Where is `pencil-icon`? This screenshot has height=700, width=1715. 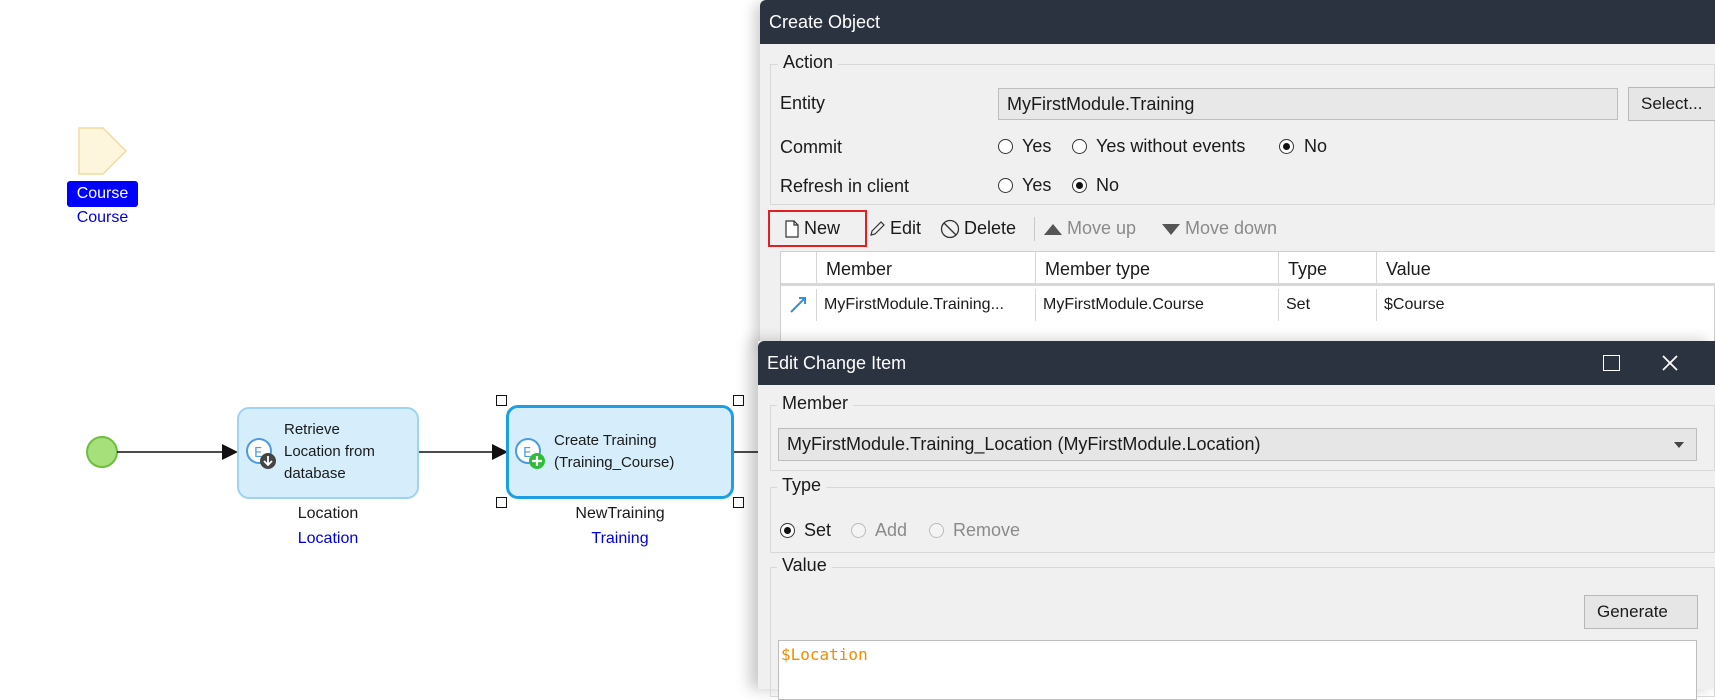
pencil-icon is located at coordinates (877, 228).